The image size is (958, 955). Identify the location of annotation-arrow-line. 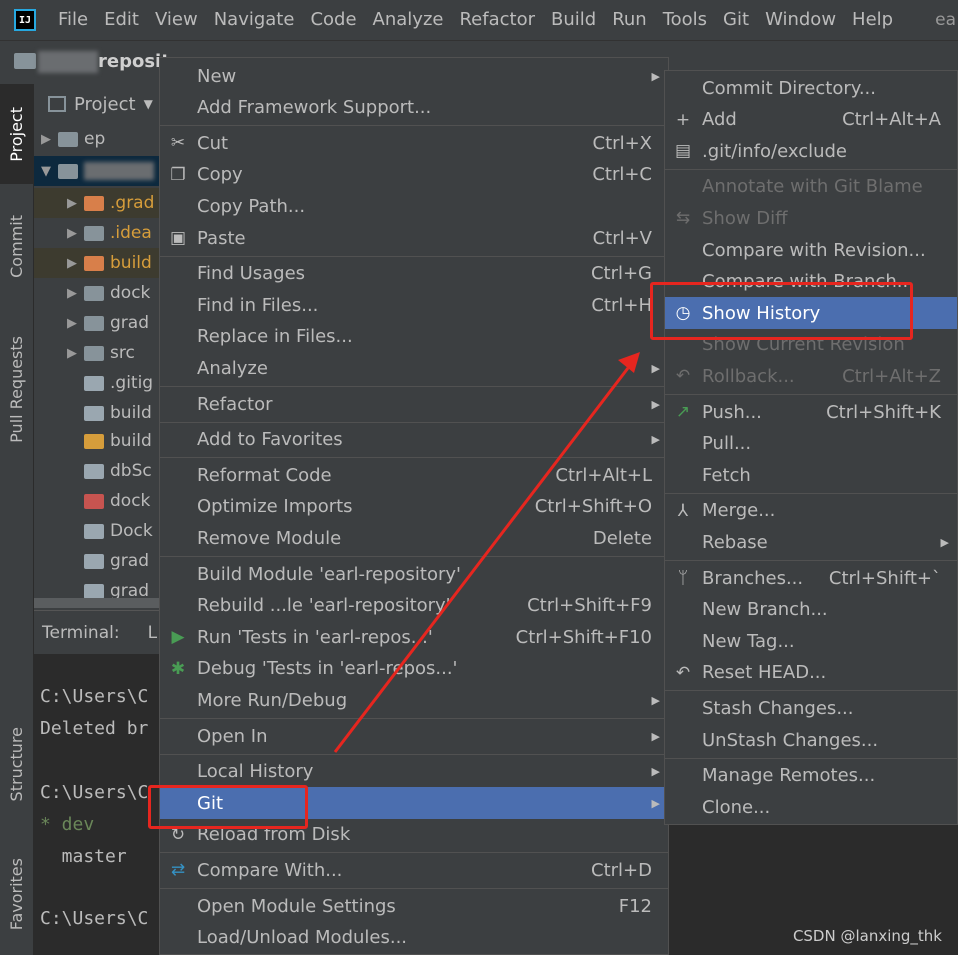
(481, 560).